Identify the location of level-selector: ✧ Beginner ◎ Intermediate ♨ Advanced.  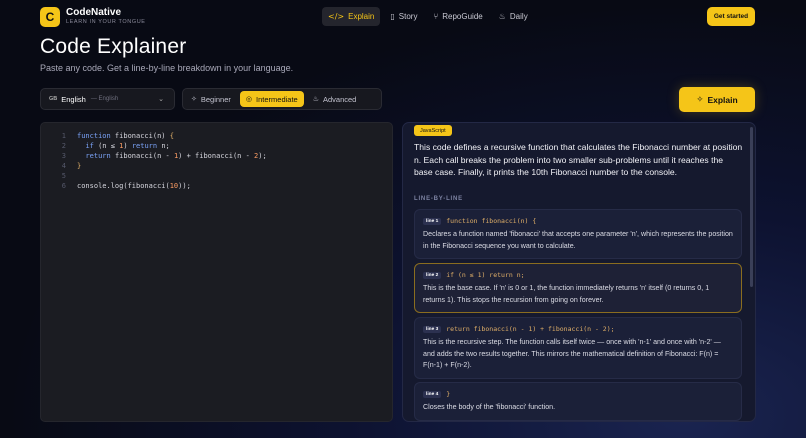
(282, 99).